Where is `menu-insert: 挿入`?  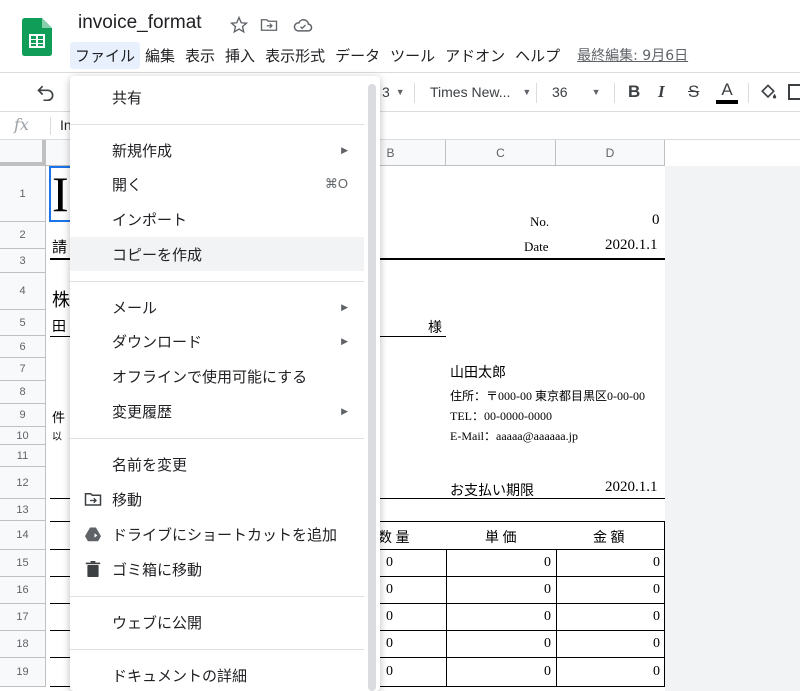 menu-insert: 挿入 is located at coordinates (240, 55).